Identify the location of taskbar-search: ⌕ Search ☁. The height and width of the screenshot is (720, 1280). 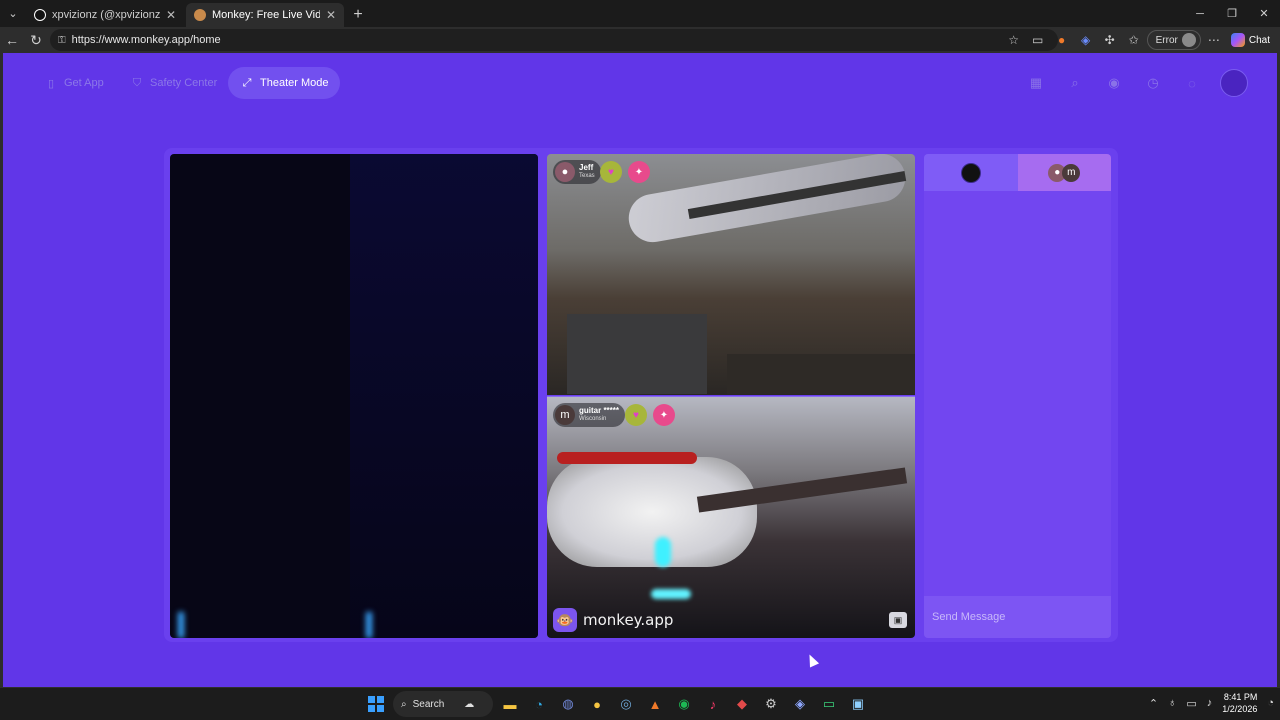
(443, 704).